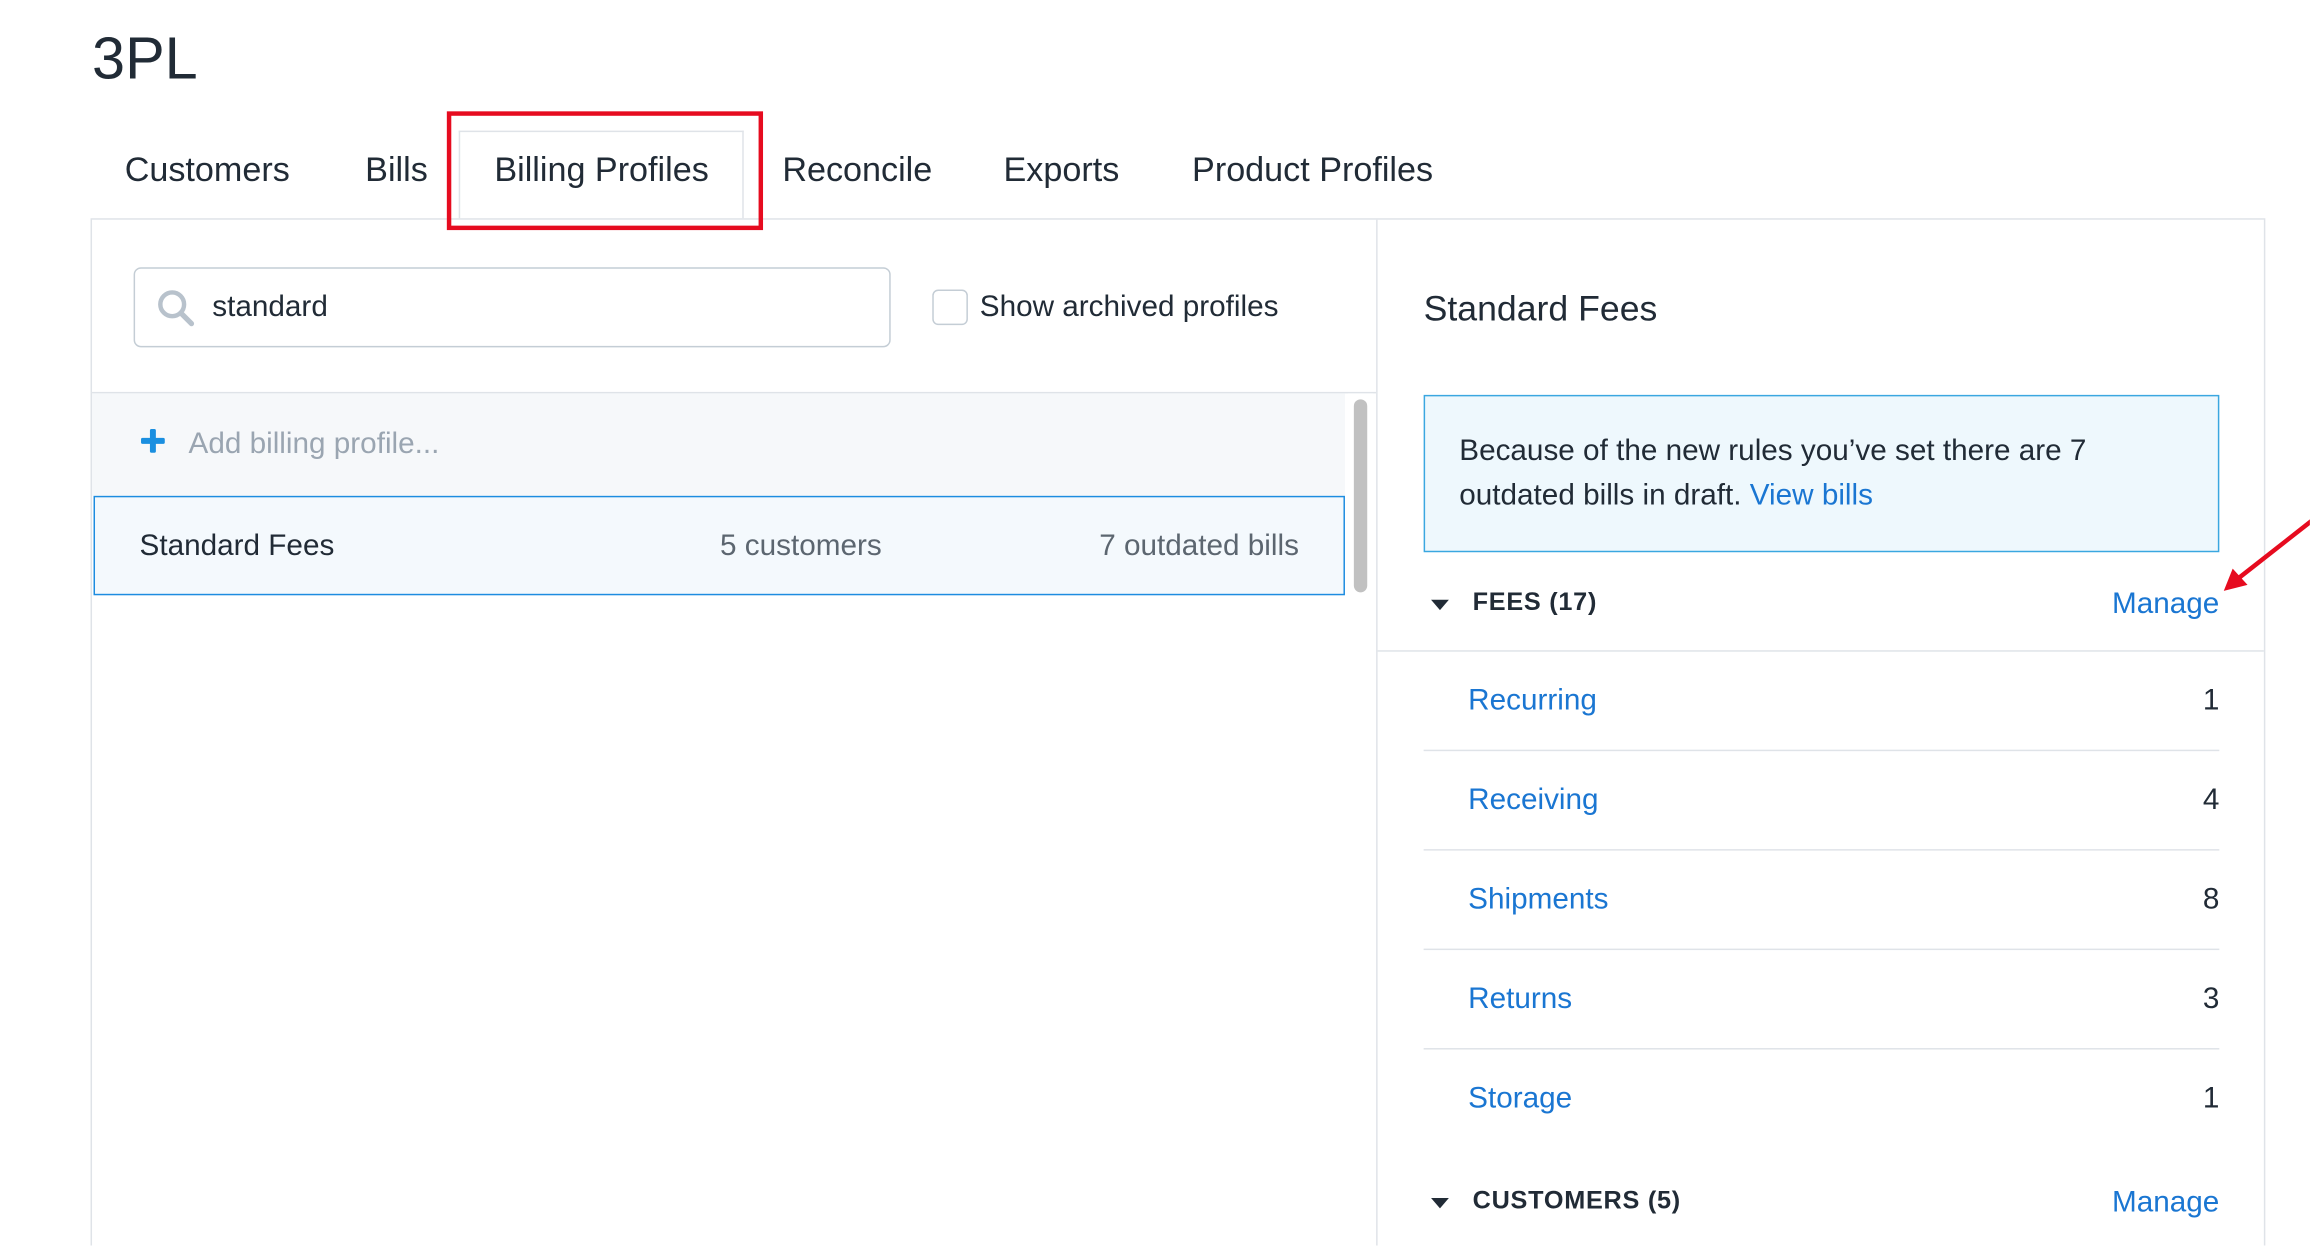  I want to click on tab-bills: Bills, so click(396, 169).